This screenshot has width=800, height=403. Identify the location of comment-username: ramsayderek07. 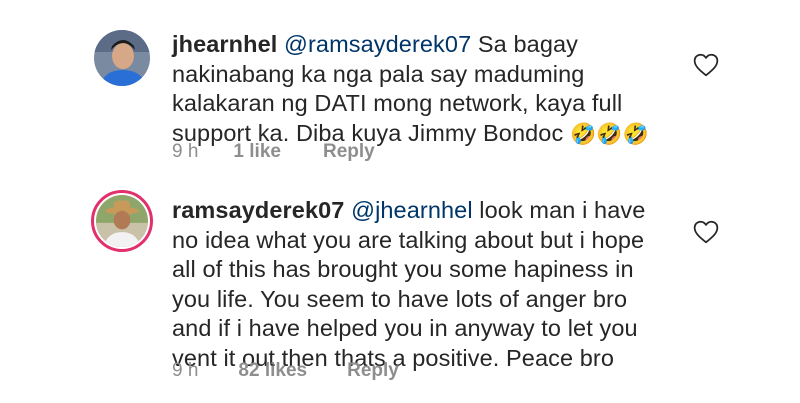
(258, 210).